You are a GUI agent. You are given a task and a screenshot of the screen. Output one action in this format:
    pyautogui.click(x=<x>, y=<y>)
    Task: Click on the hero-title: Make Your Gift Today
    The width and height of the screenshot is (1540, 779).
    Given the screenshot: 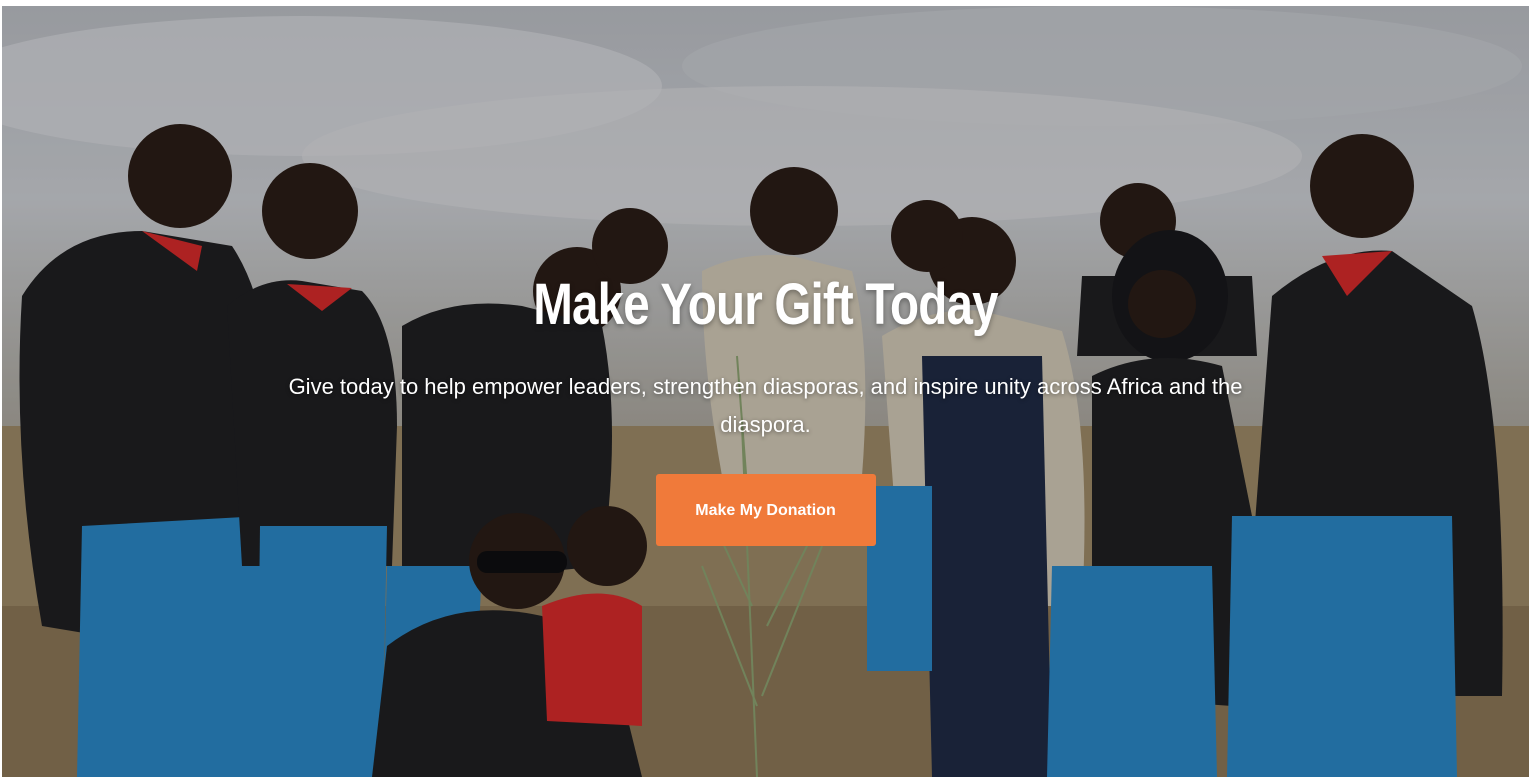 What is the action you would take?
    pyautogui.click(x=765, y=304)
    